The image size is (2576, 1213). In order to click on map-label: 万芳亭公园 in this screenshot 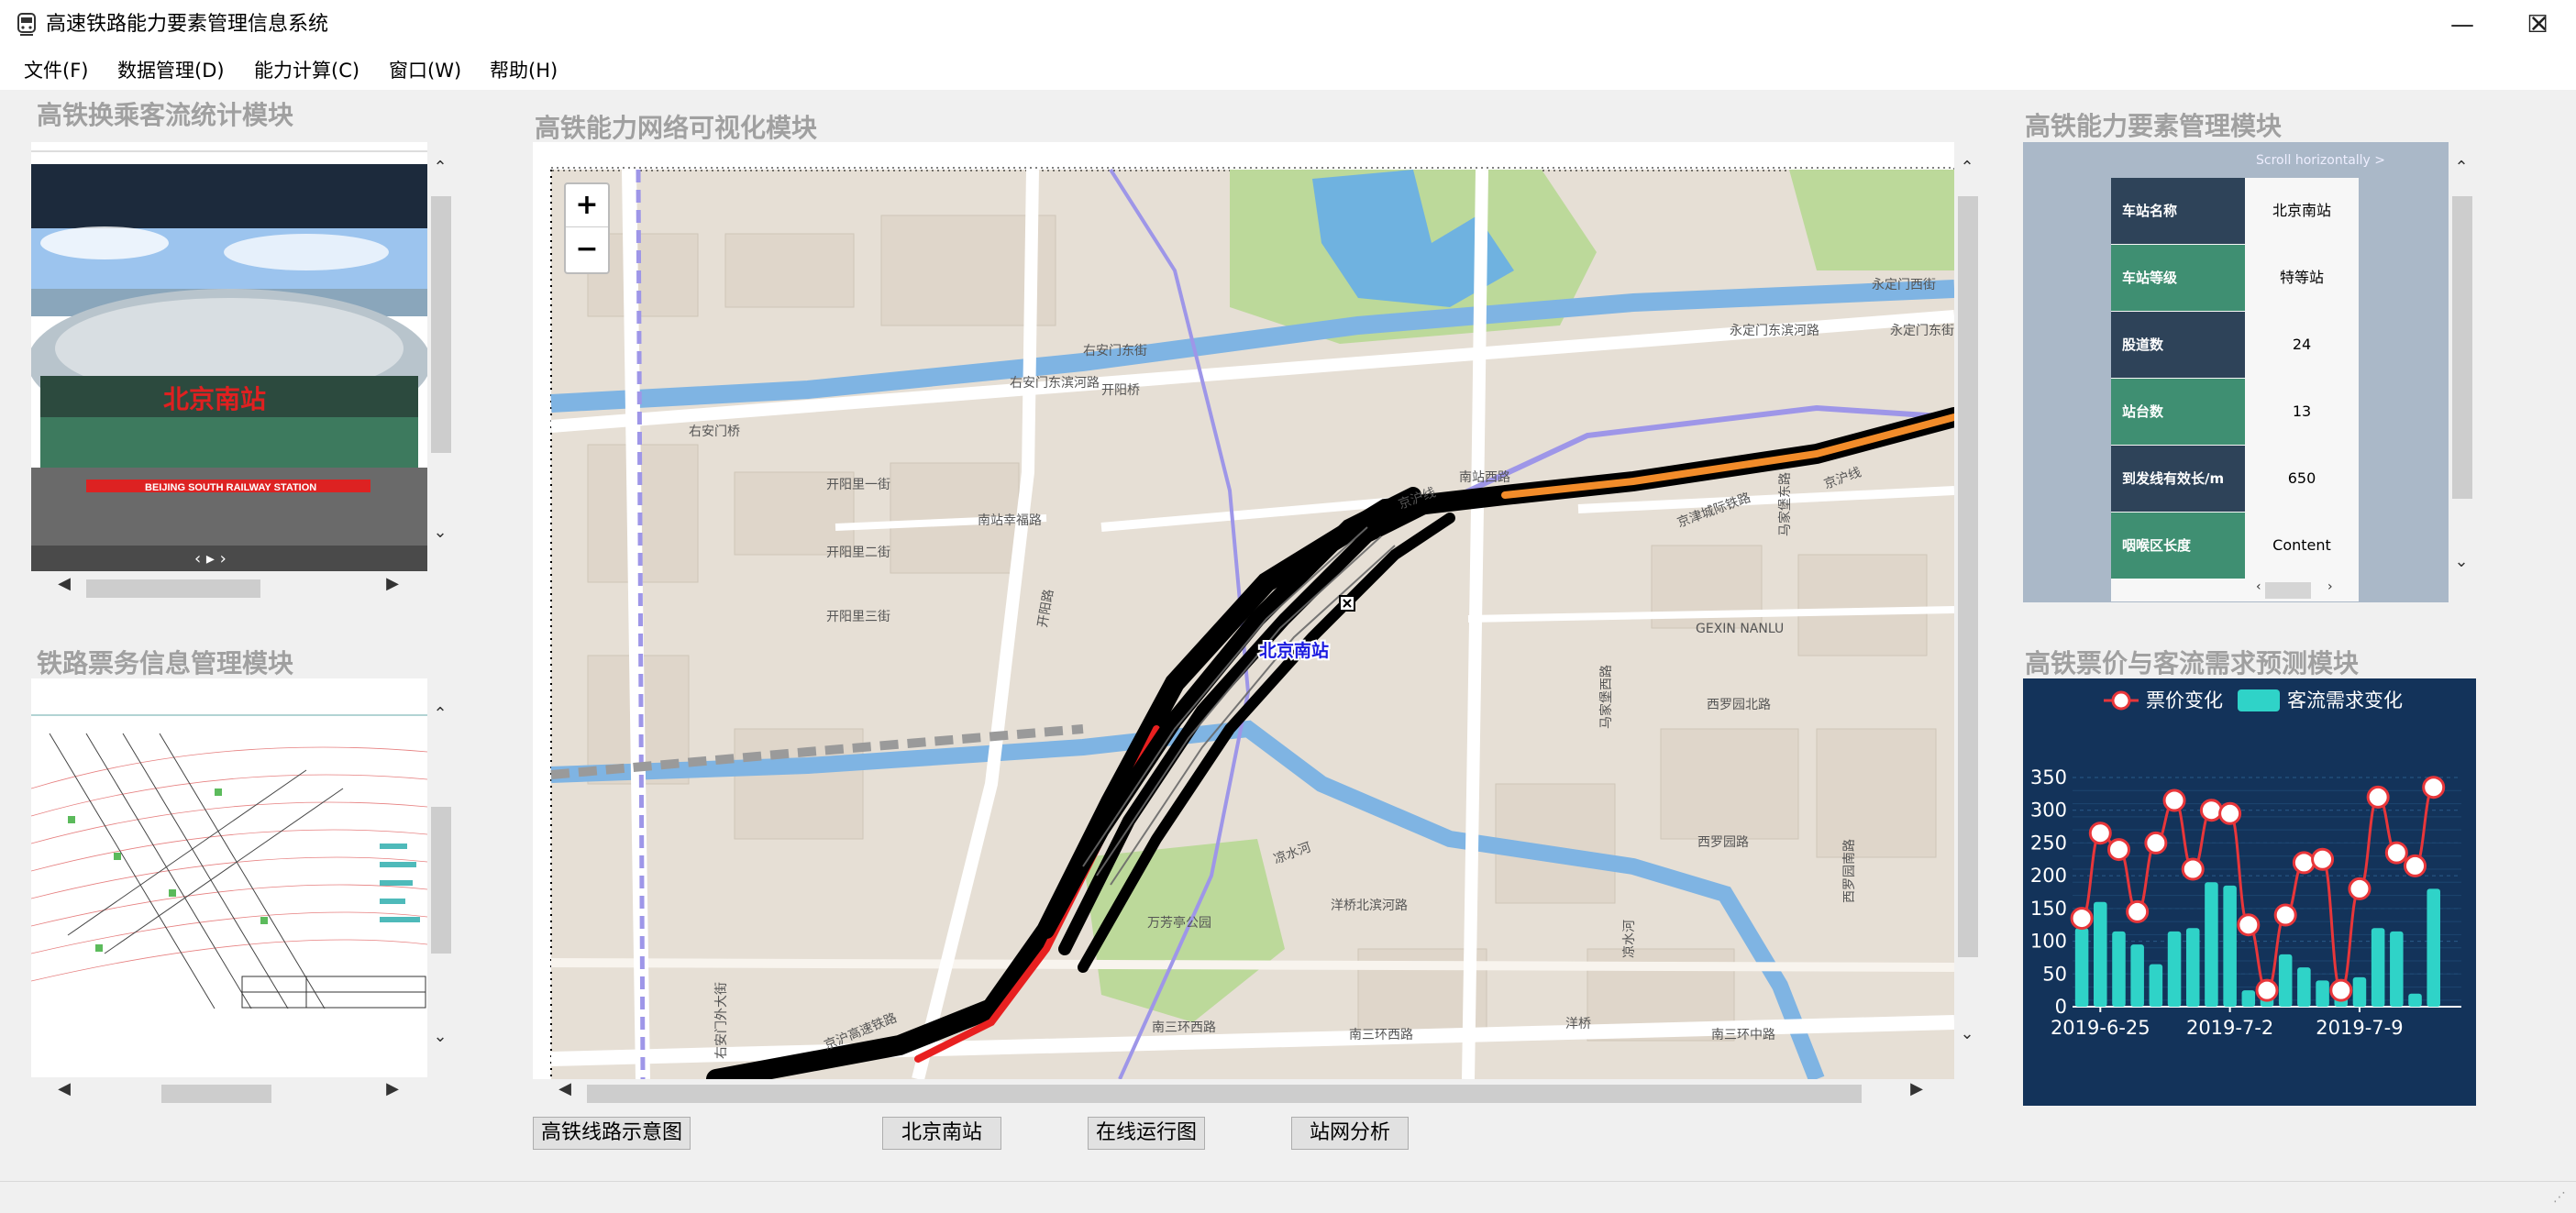, I will do `click(1179, 923)`.